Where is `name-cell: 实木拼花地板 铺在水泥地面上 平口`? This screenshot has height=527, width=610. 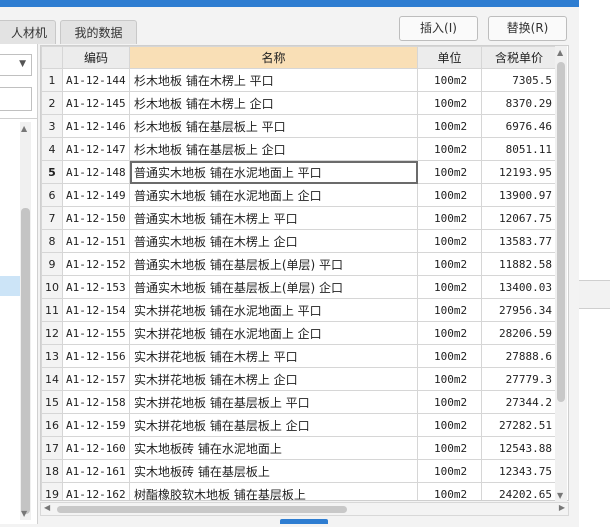 name-cell: 实木拼花地板 铺在水泥地面上 平口 is located at coordinates (273, 310).